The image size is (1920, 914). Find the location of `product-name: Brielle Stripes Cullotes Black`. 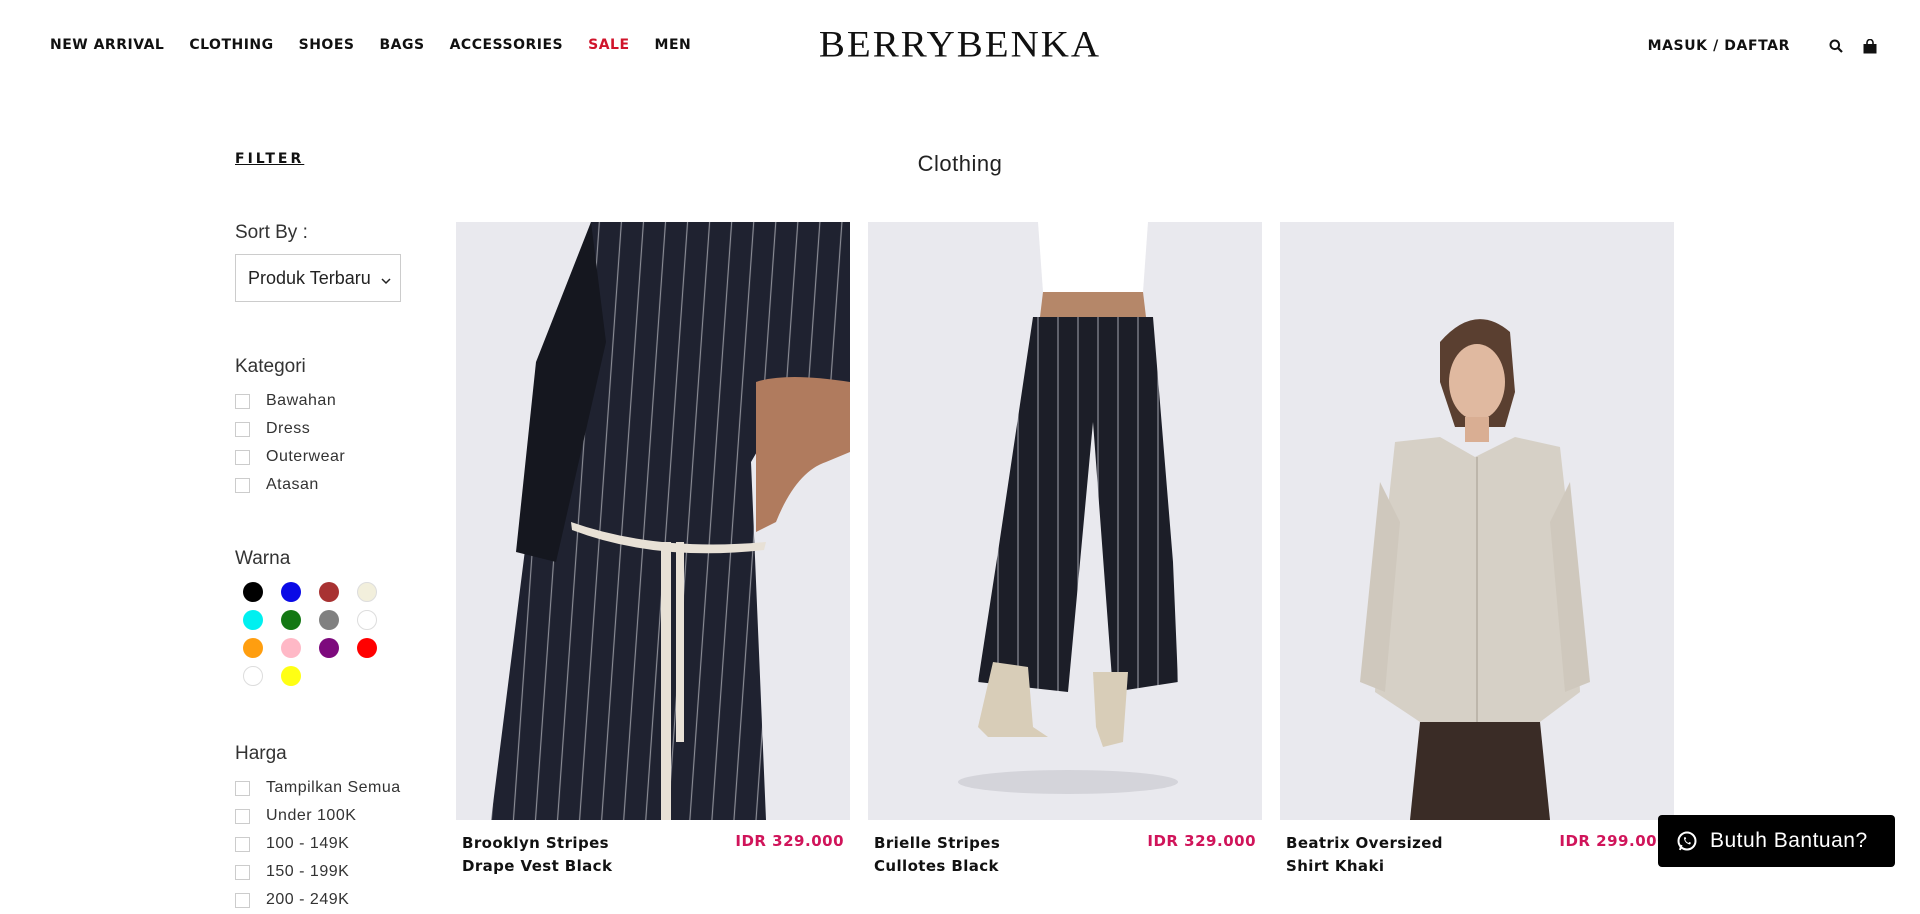

product-name: Brielle Stripes Cullotes Black is located at coordinates (974, 855).